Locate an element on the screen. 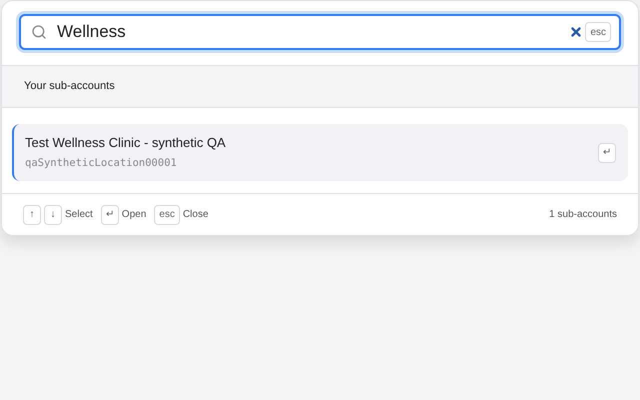 This screenshot has width=640, height=400. search-input: Wellness is located at coordinates (313, 32).